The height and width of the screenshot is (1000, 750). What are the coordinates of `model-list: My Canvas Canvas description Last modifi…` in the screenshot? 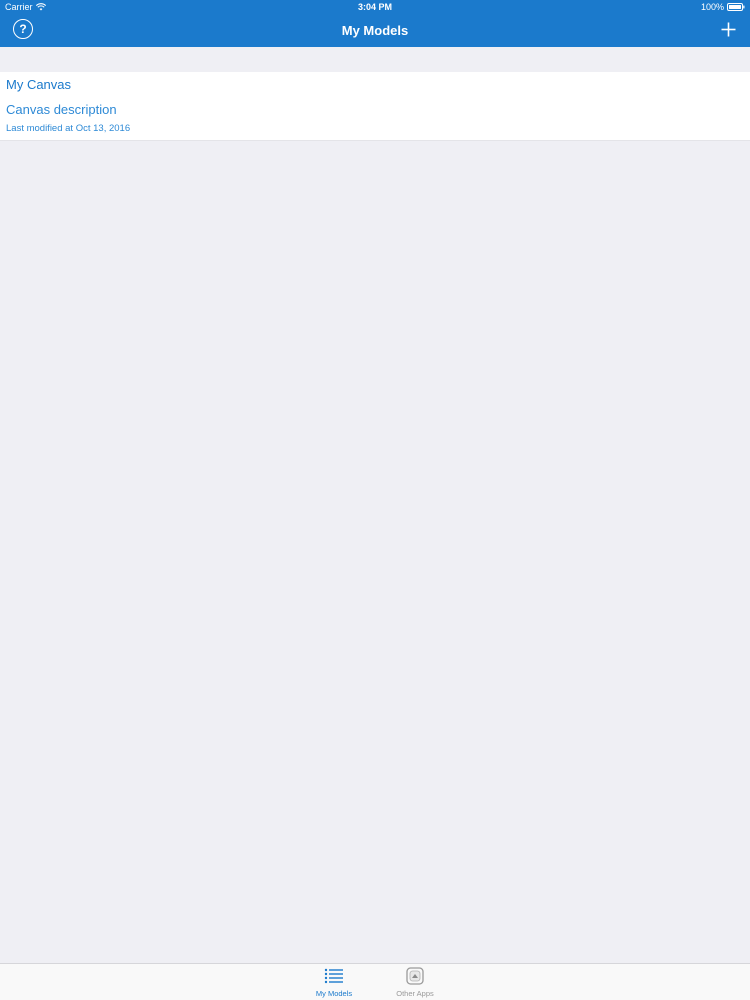 It's located at (375, 106).